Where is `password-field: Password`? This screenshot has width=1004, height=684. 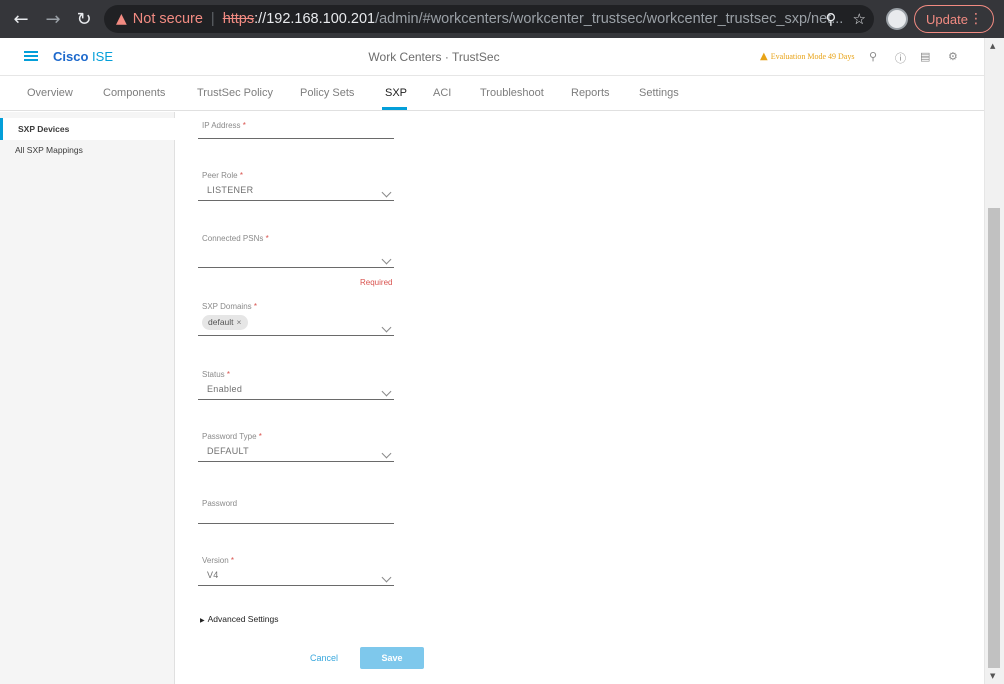
password-field: Password is located at coordinates (296, 509).